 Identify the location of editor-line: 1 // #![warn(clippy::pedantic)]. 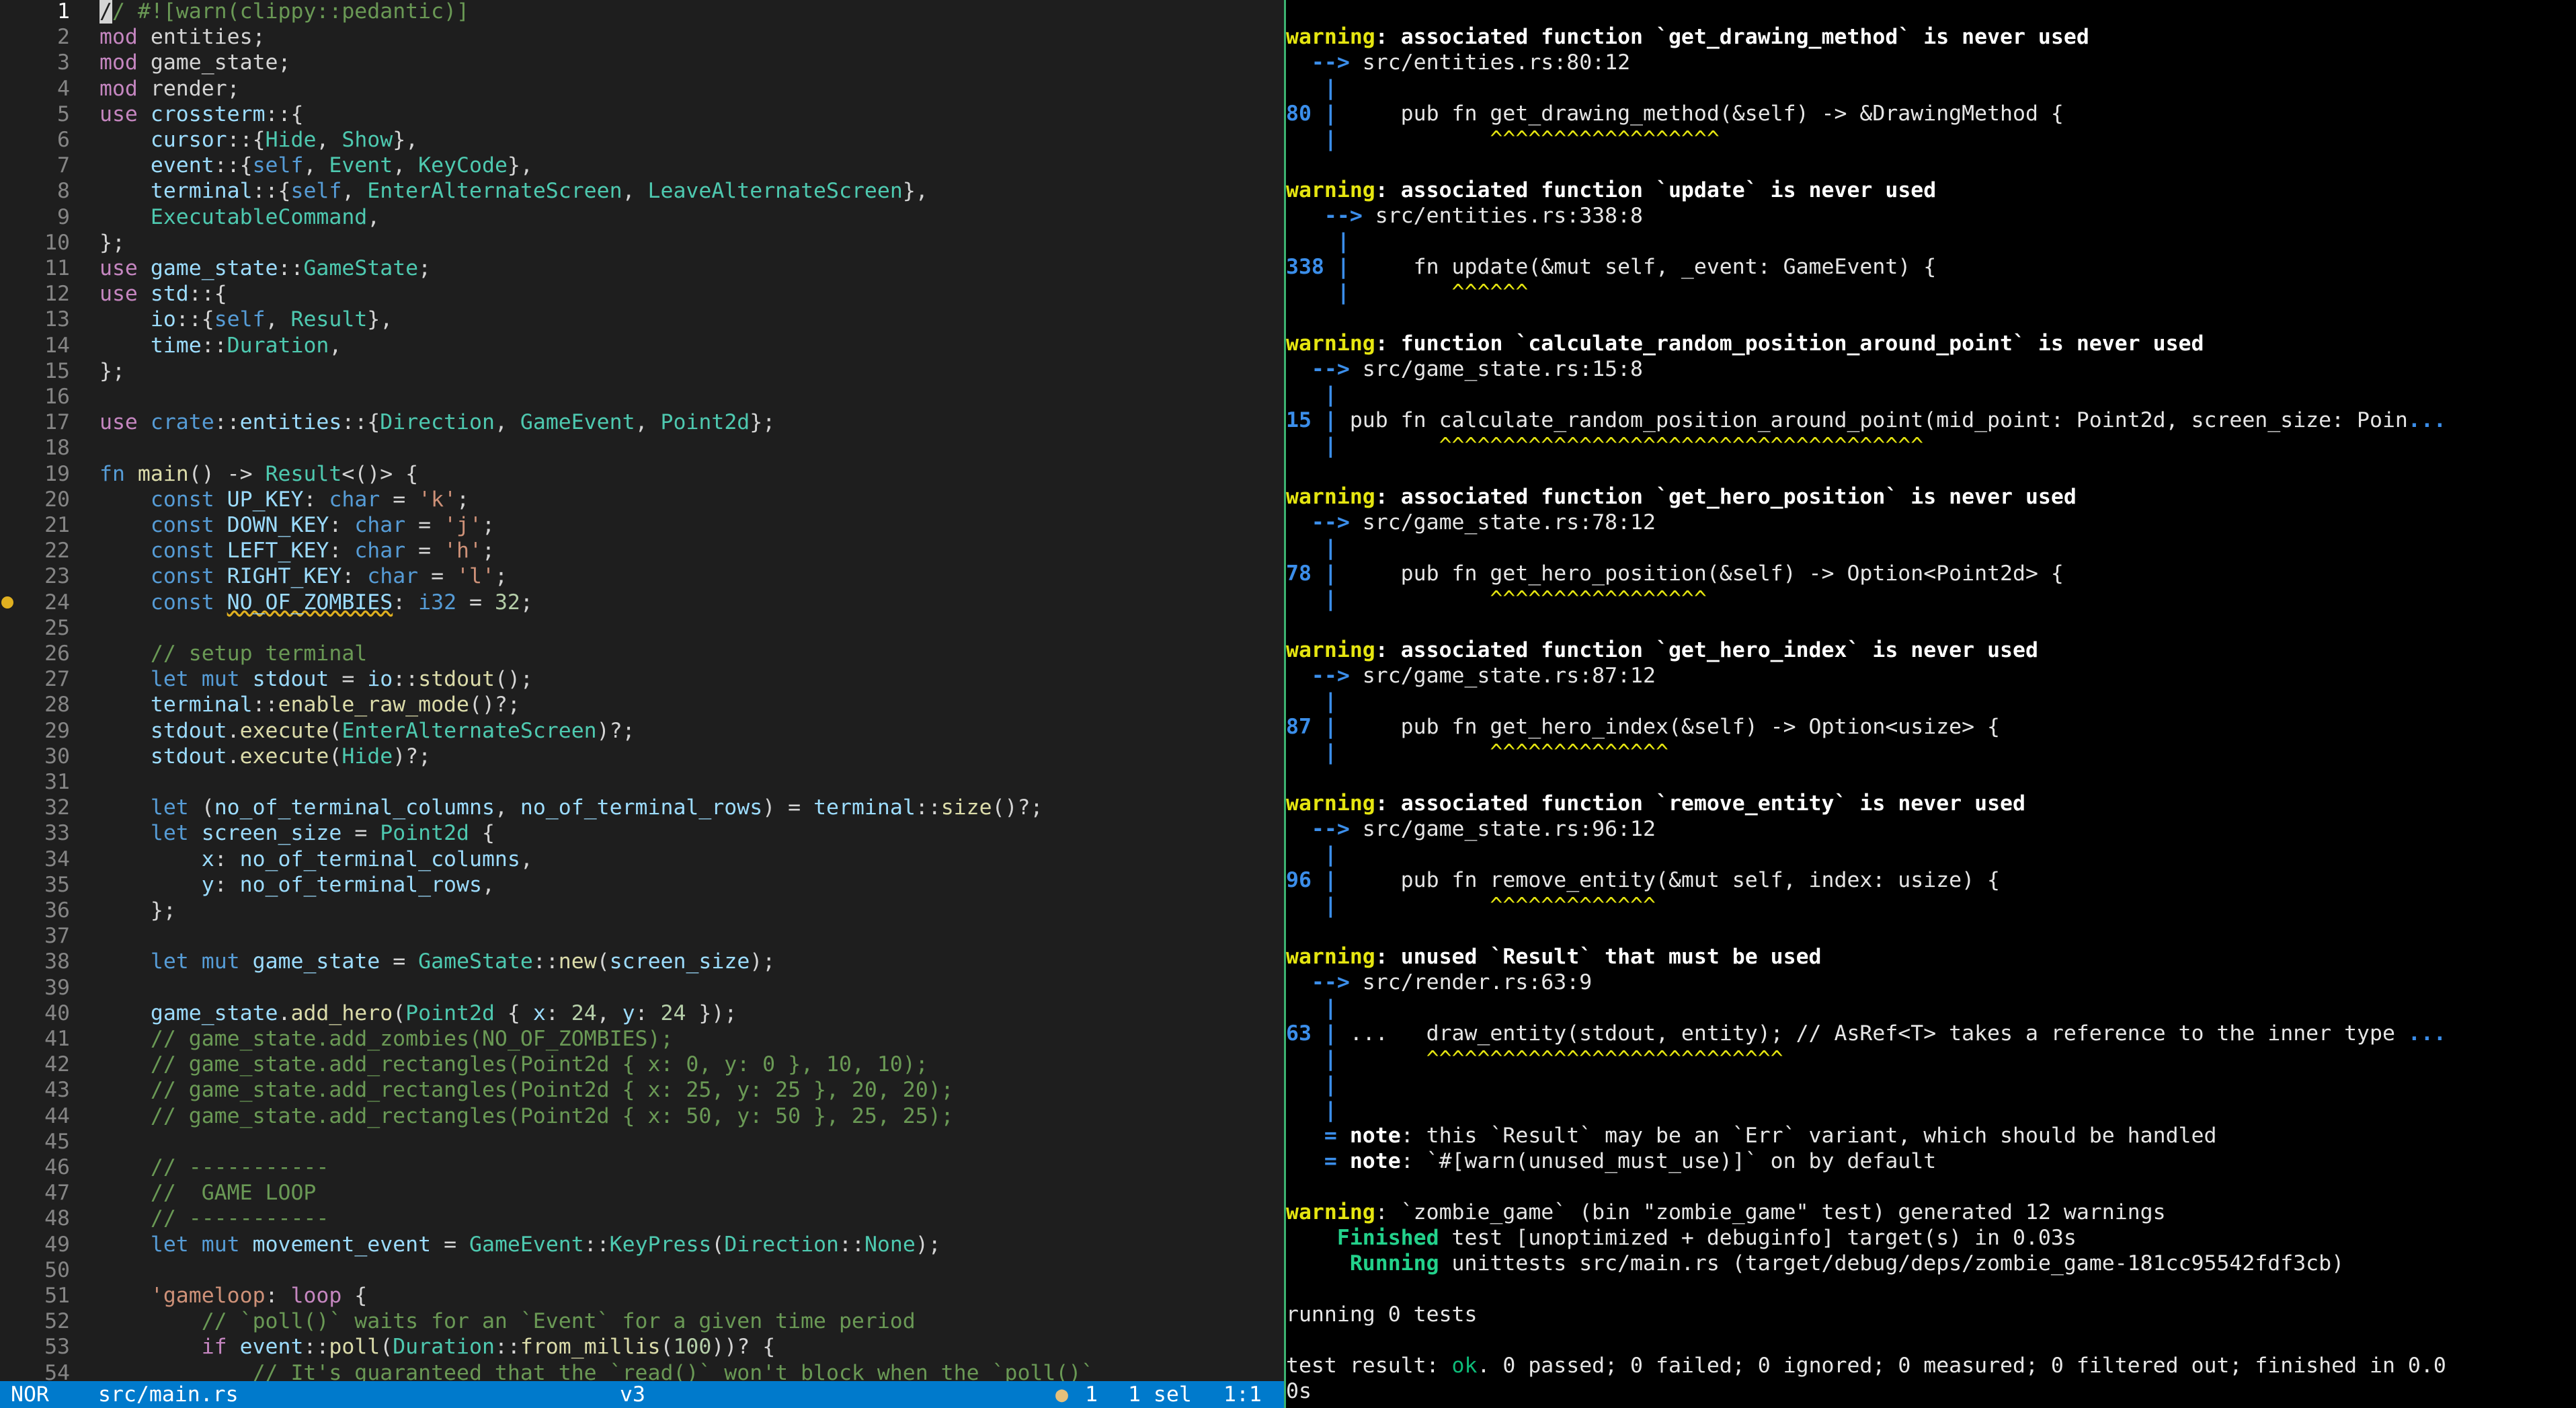
(642, 12).